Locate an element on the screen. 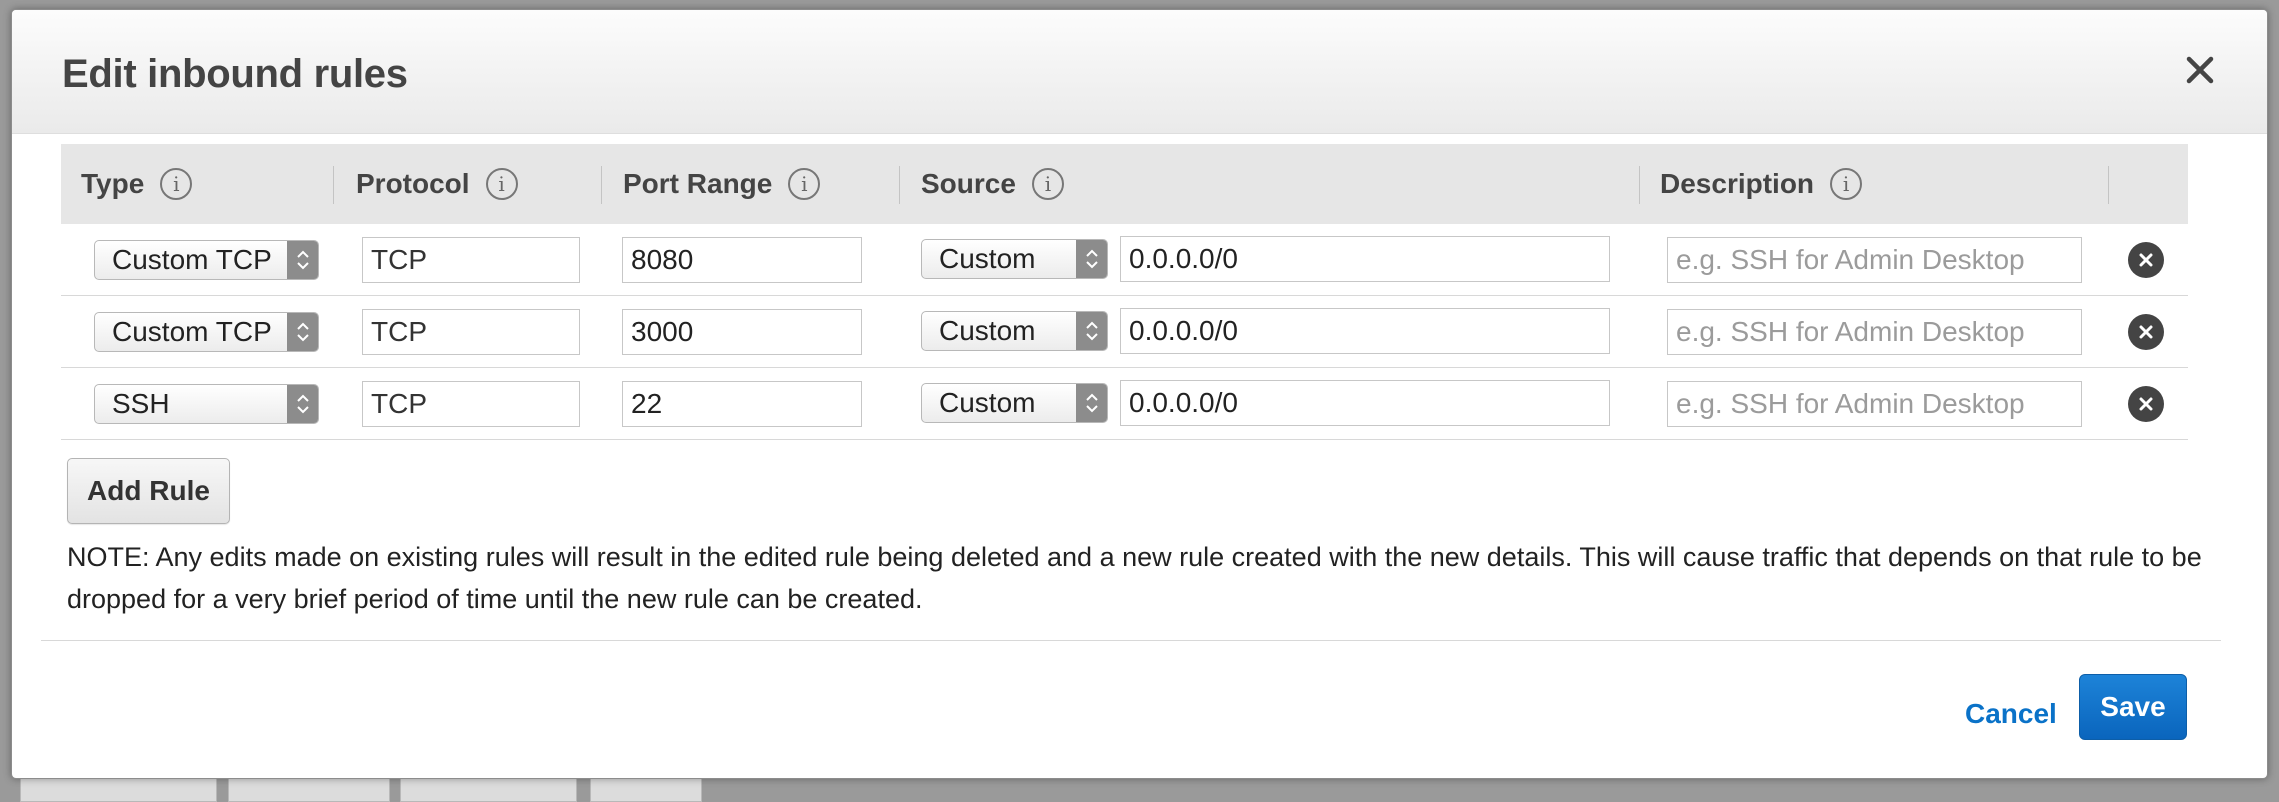 Image resolution: width=2279 pixels, height=802 pixels. close-icon is located at coordinates (2200, 70).